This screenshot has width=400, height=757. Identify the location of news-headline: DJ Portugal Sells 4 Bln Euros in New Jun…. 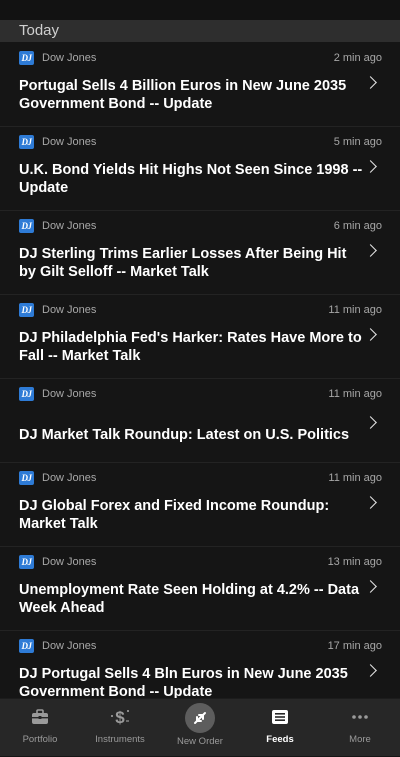
(183, 682).